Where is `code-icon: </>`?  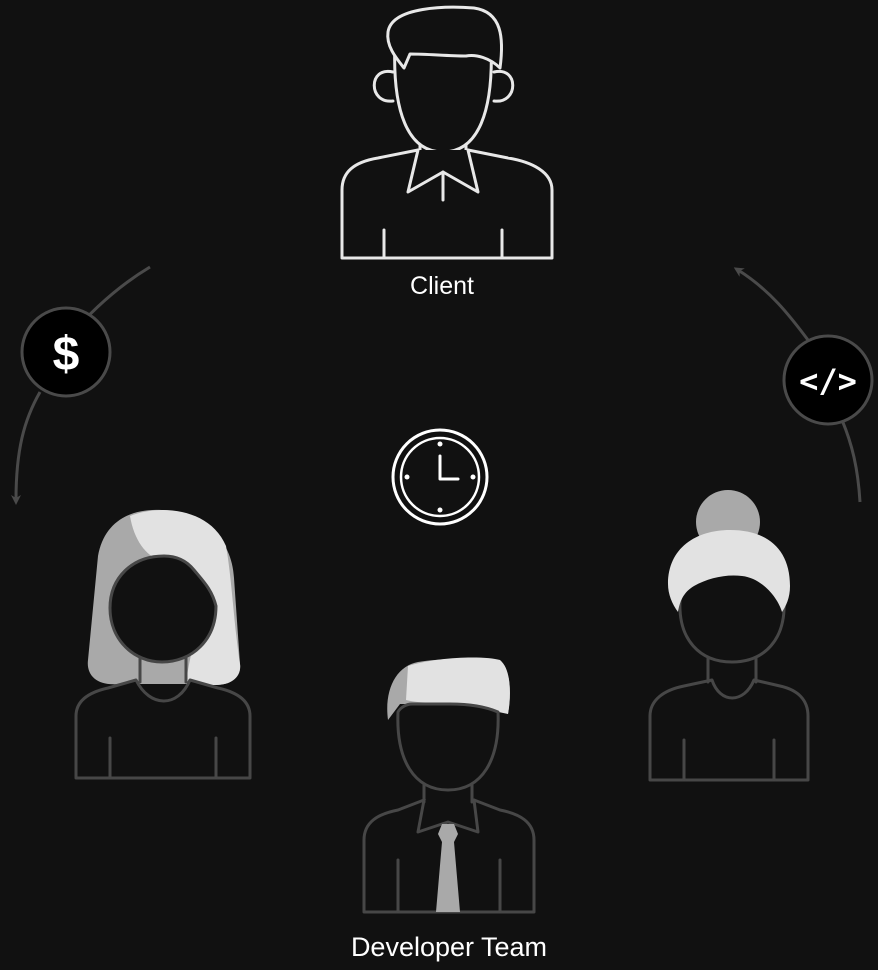 code-icon: </> is located at coordinates (828, 381).